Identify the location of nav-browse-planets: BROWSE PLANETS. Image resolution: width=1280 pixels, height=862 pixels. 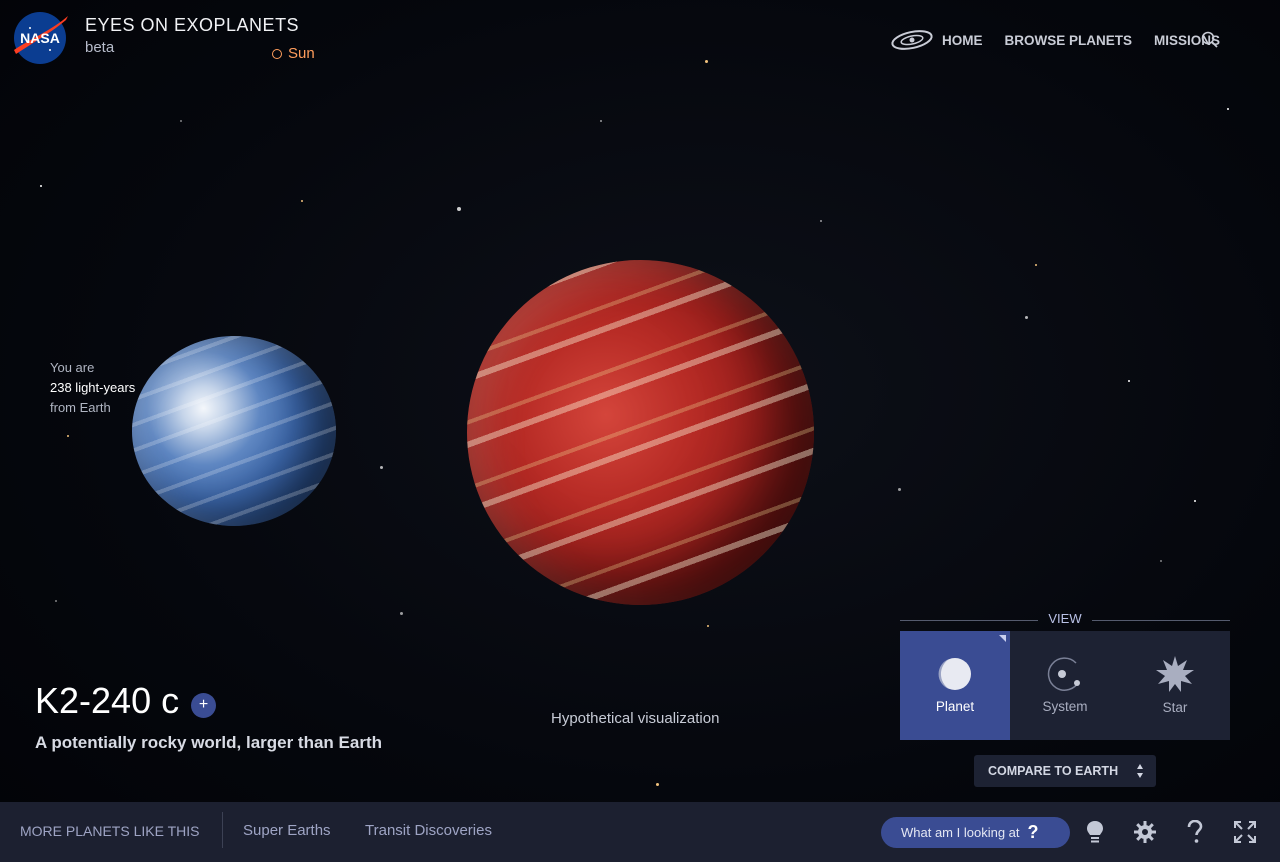
(1068, 40).